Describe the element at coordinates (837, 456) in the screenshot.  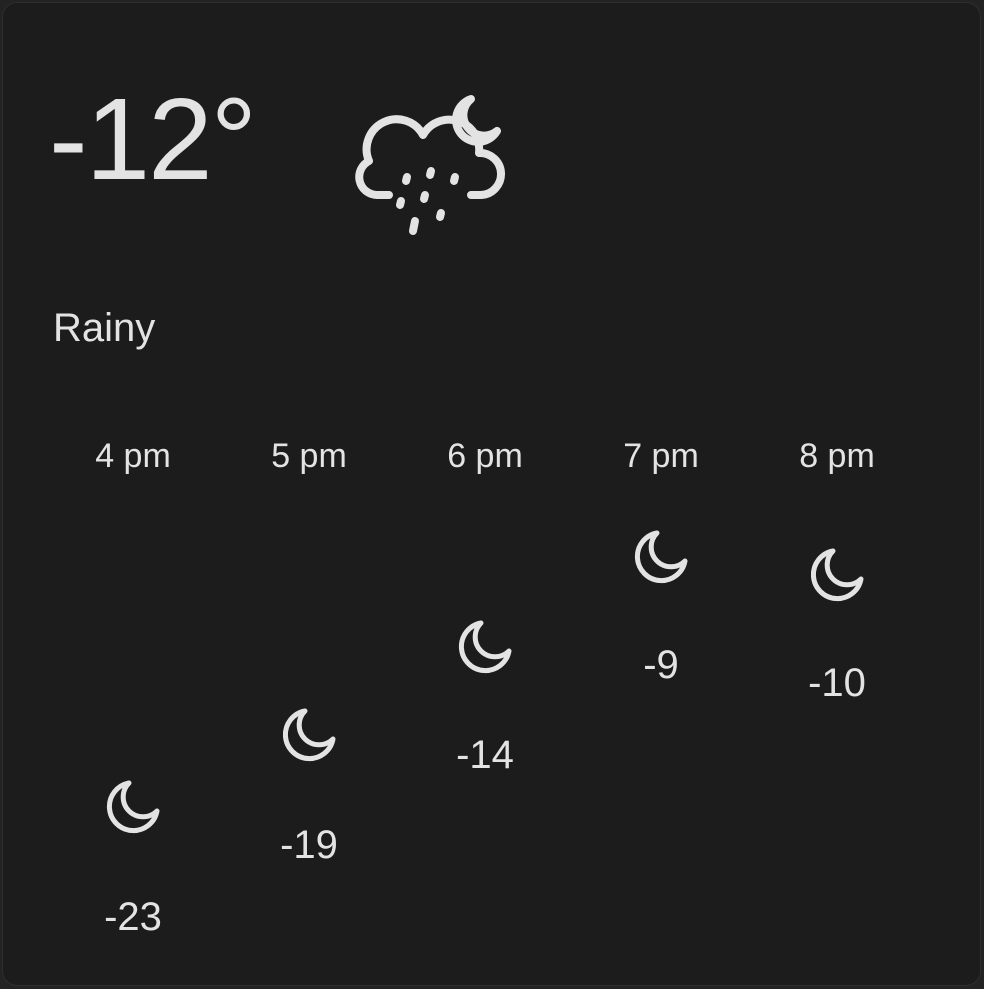
I see `hour-time: 8 pm` at that location.